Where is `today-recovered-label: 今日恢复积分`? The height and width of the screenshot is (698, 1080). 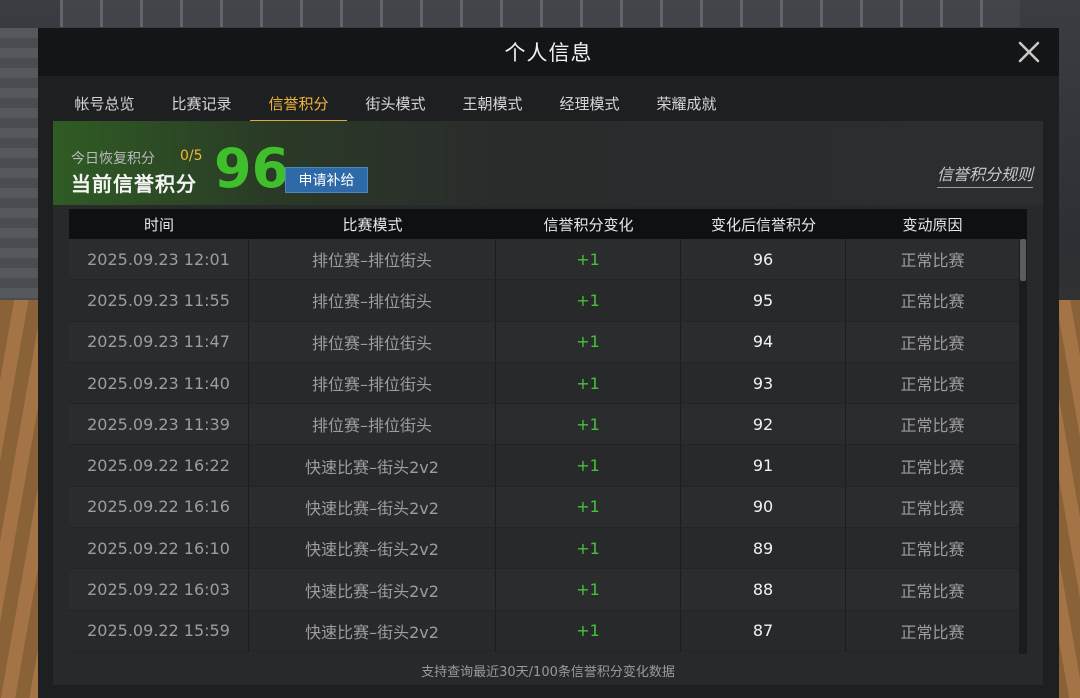
today-recovered-label: 今日恢复积分 is located at coordinates (113, 159).